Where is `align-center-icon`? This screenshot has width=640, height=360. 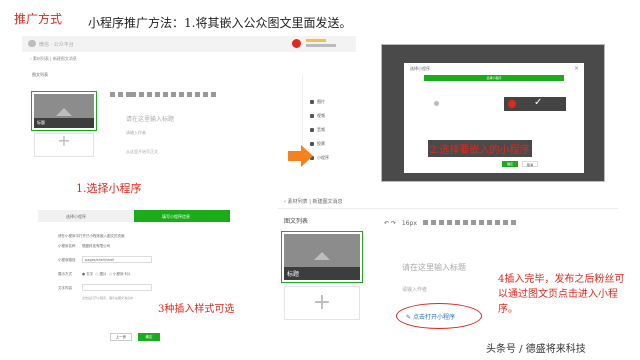
align-center-icon is located at coordinates (181, 94).